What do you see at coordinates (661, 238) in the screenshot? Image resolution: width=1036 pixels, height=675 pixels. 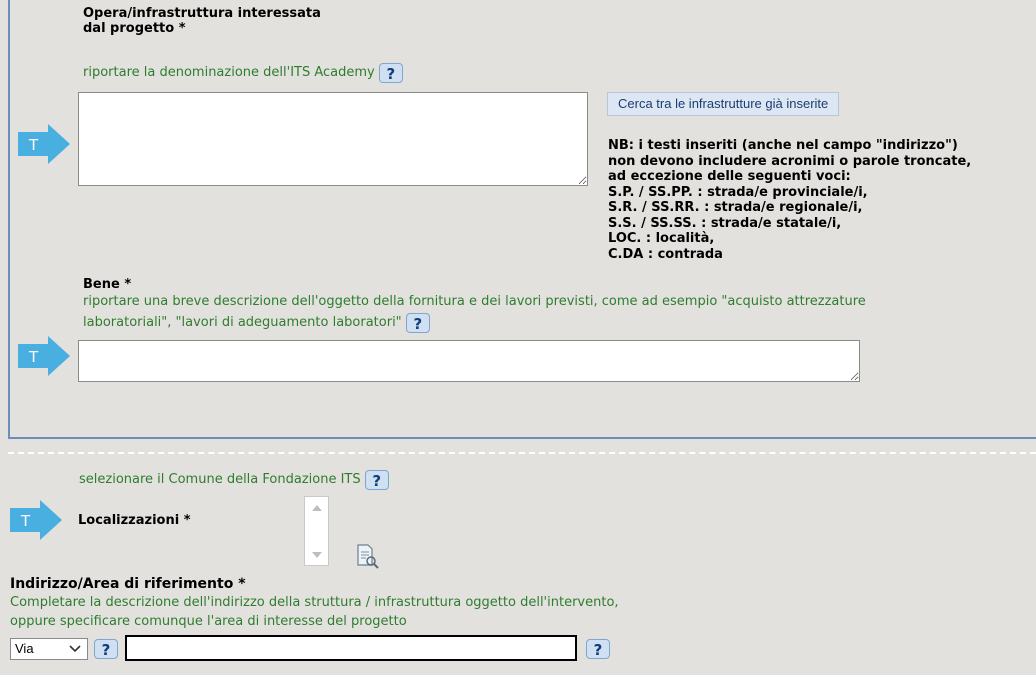 I see `nb-line: LOC. : località,` at bounding box center [661, 238].